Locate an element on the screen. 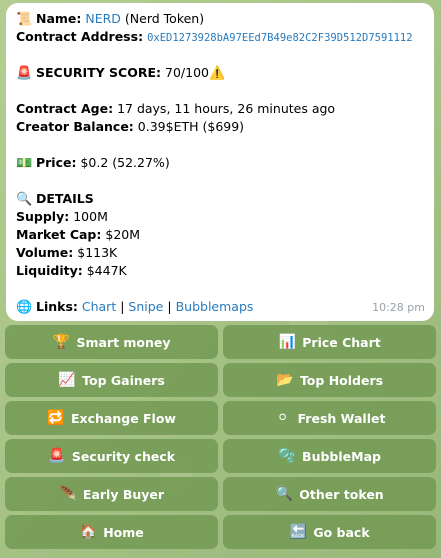 This screenshot has width=441, height=558. contract-age-value: 17 days, 11 hours, 26 minutes ago is located at coordinates (226, 108).